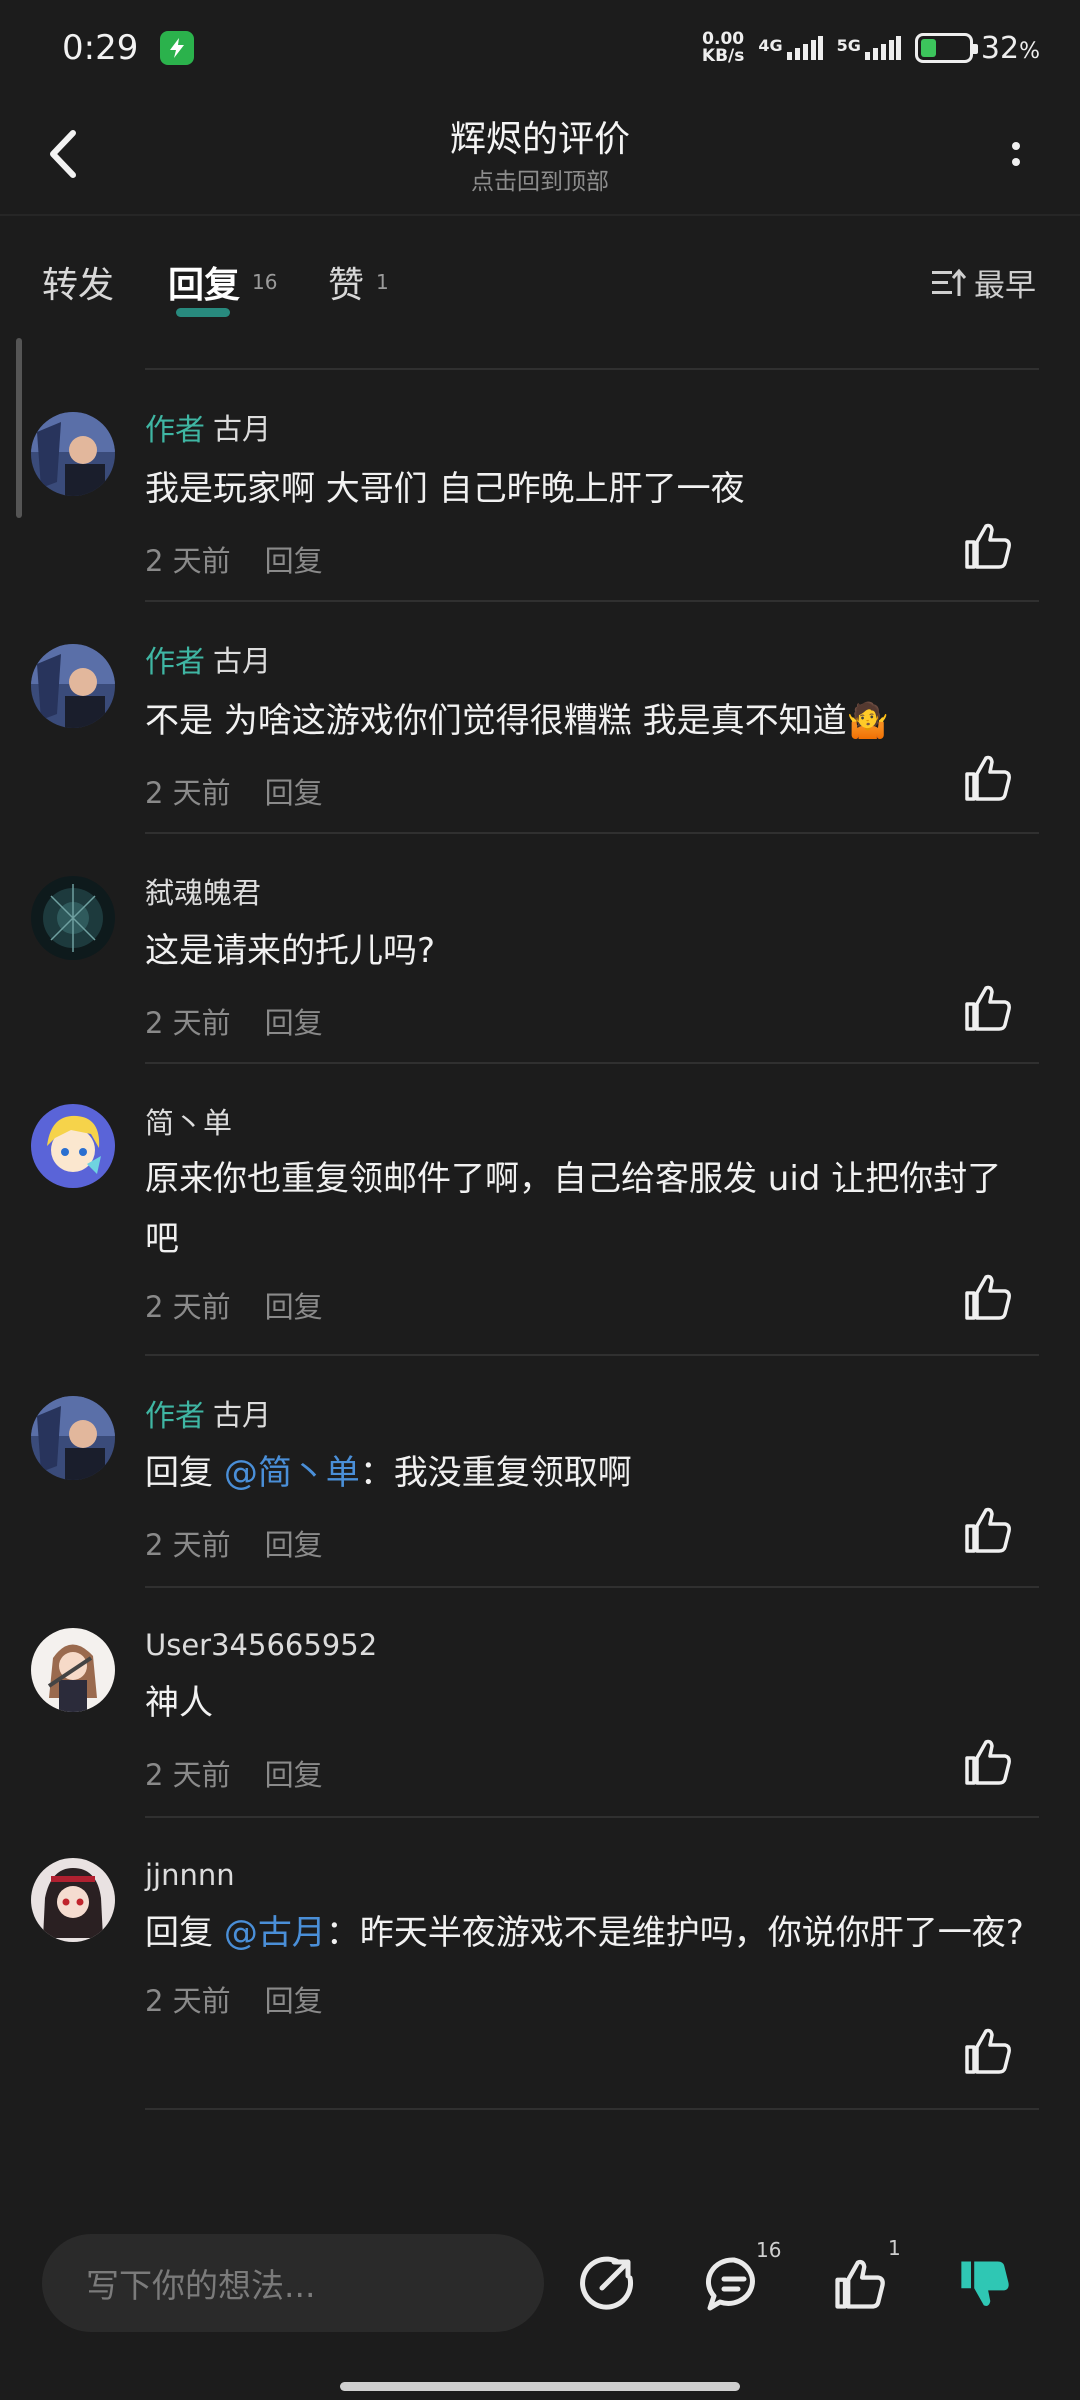 The width and height of the screenshot is (1080, 2400). I want to click on comment-text: 回复 @简丶单：我没重复领取啊, so click(388, 1473).